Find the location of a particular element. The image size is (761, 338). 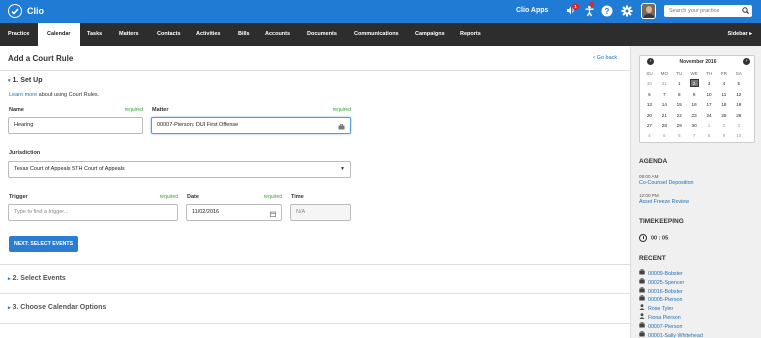

calendar-day: 31 is located at coordinates (664, 84).